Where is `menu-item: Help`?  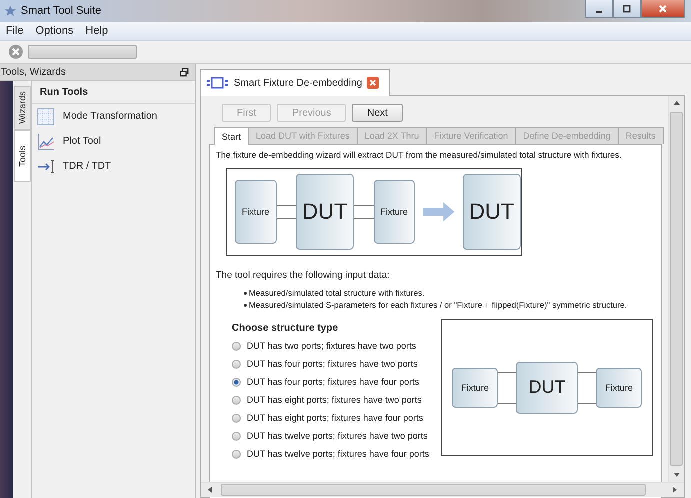 menu-item: Help is located at coordinates (97, 31).